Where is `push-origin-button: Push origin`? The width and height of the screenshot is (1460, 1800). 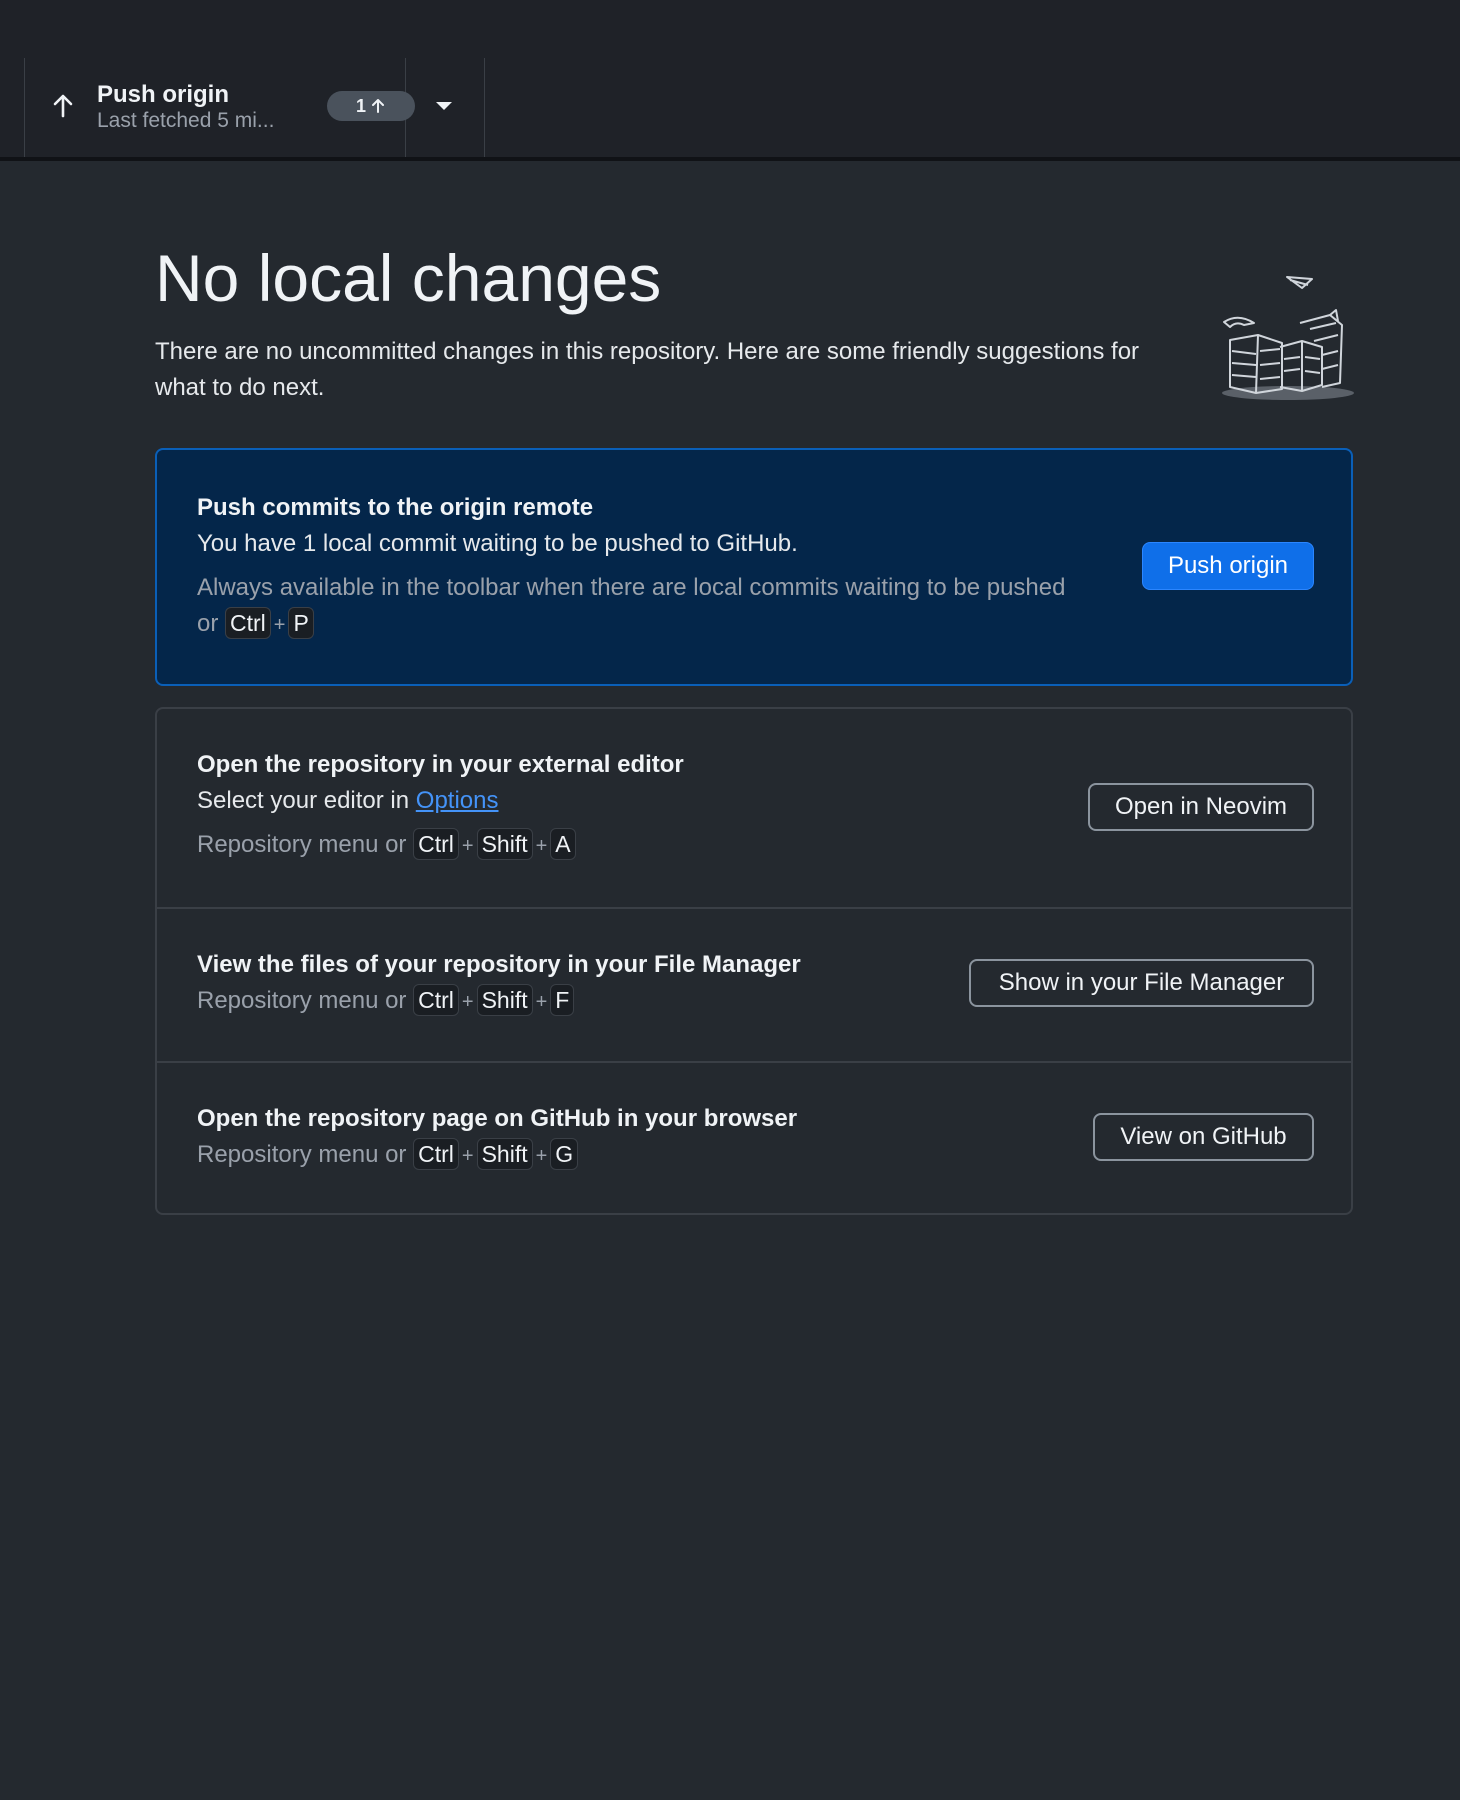 push-origin-button: Push origin is located at coordinates (1228, 566).